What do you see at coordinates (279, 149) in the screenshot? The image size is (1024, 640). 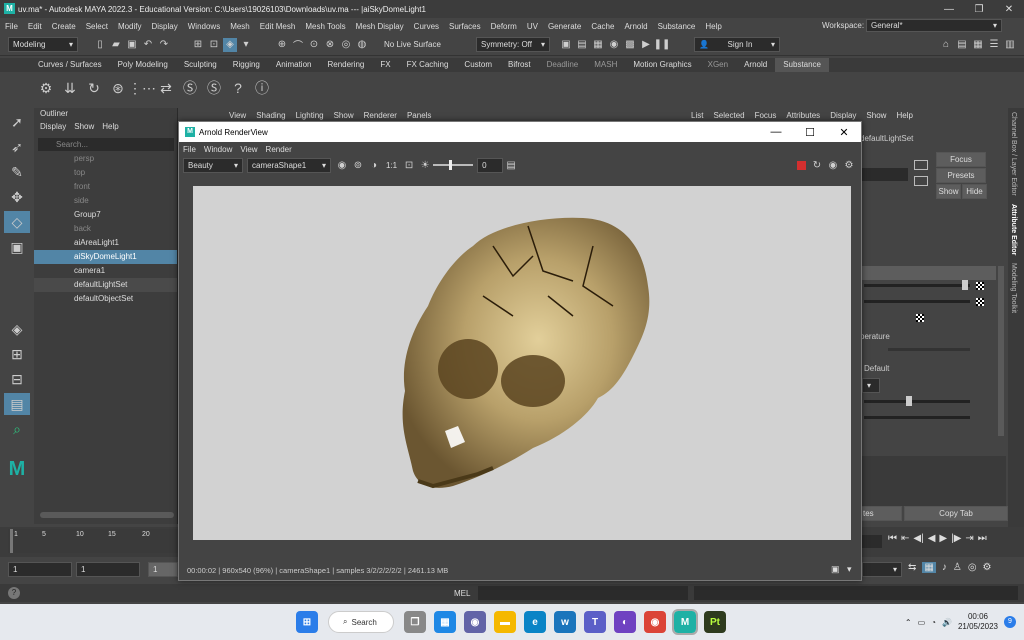 I see `rv-menu-render: Render` at bounding box center [279, 149].